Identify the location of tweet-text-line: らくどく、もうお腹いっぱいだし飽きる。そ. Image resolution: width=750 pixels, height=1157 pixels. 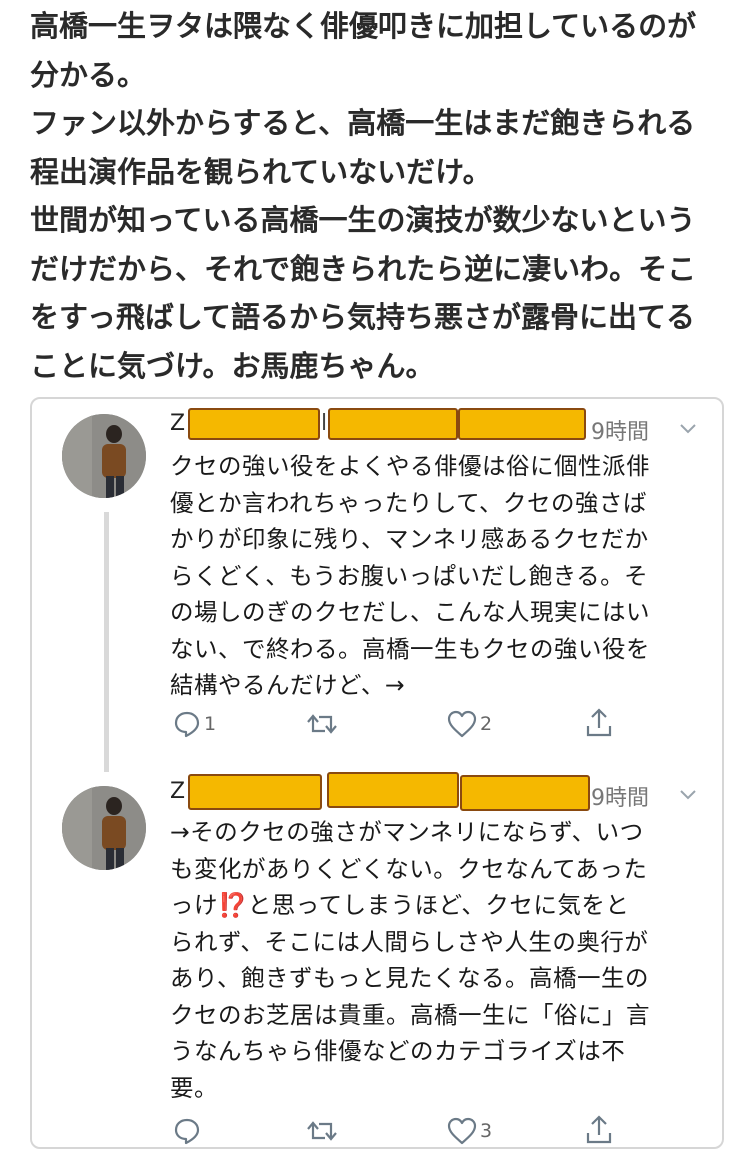
(409, 575).